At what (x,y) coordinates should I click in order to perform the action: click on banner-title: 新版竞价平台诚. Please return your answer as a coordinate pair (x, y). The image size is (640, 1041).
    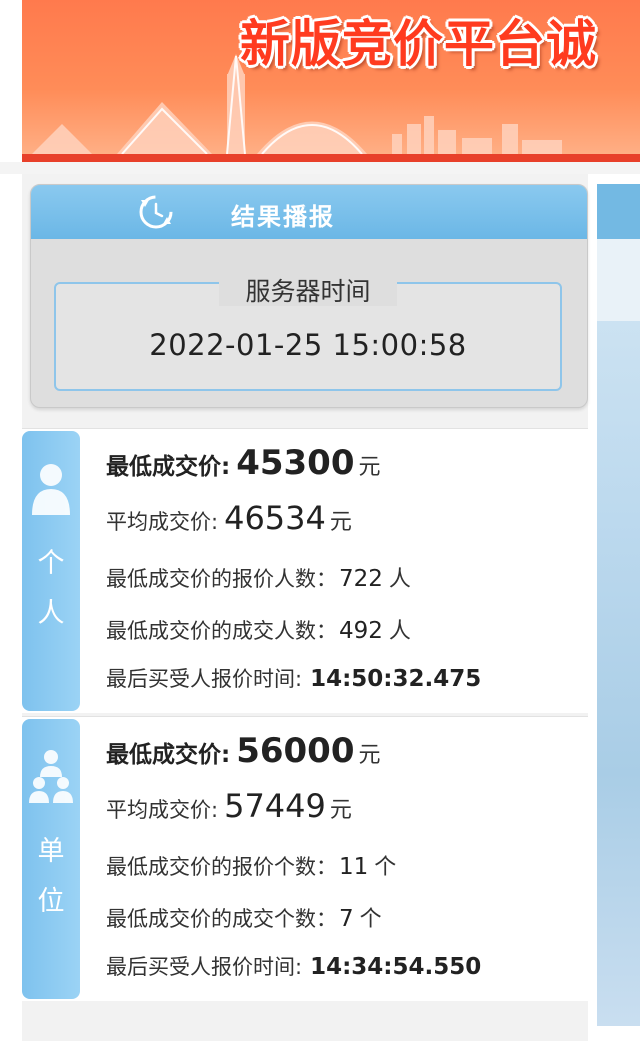
    Looking at the image, I should click on (418, 43).